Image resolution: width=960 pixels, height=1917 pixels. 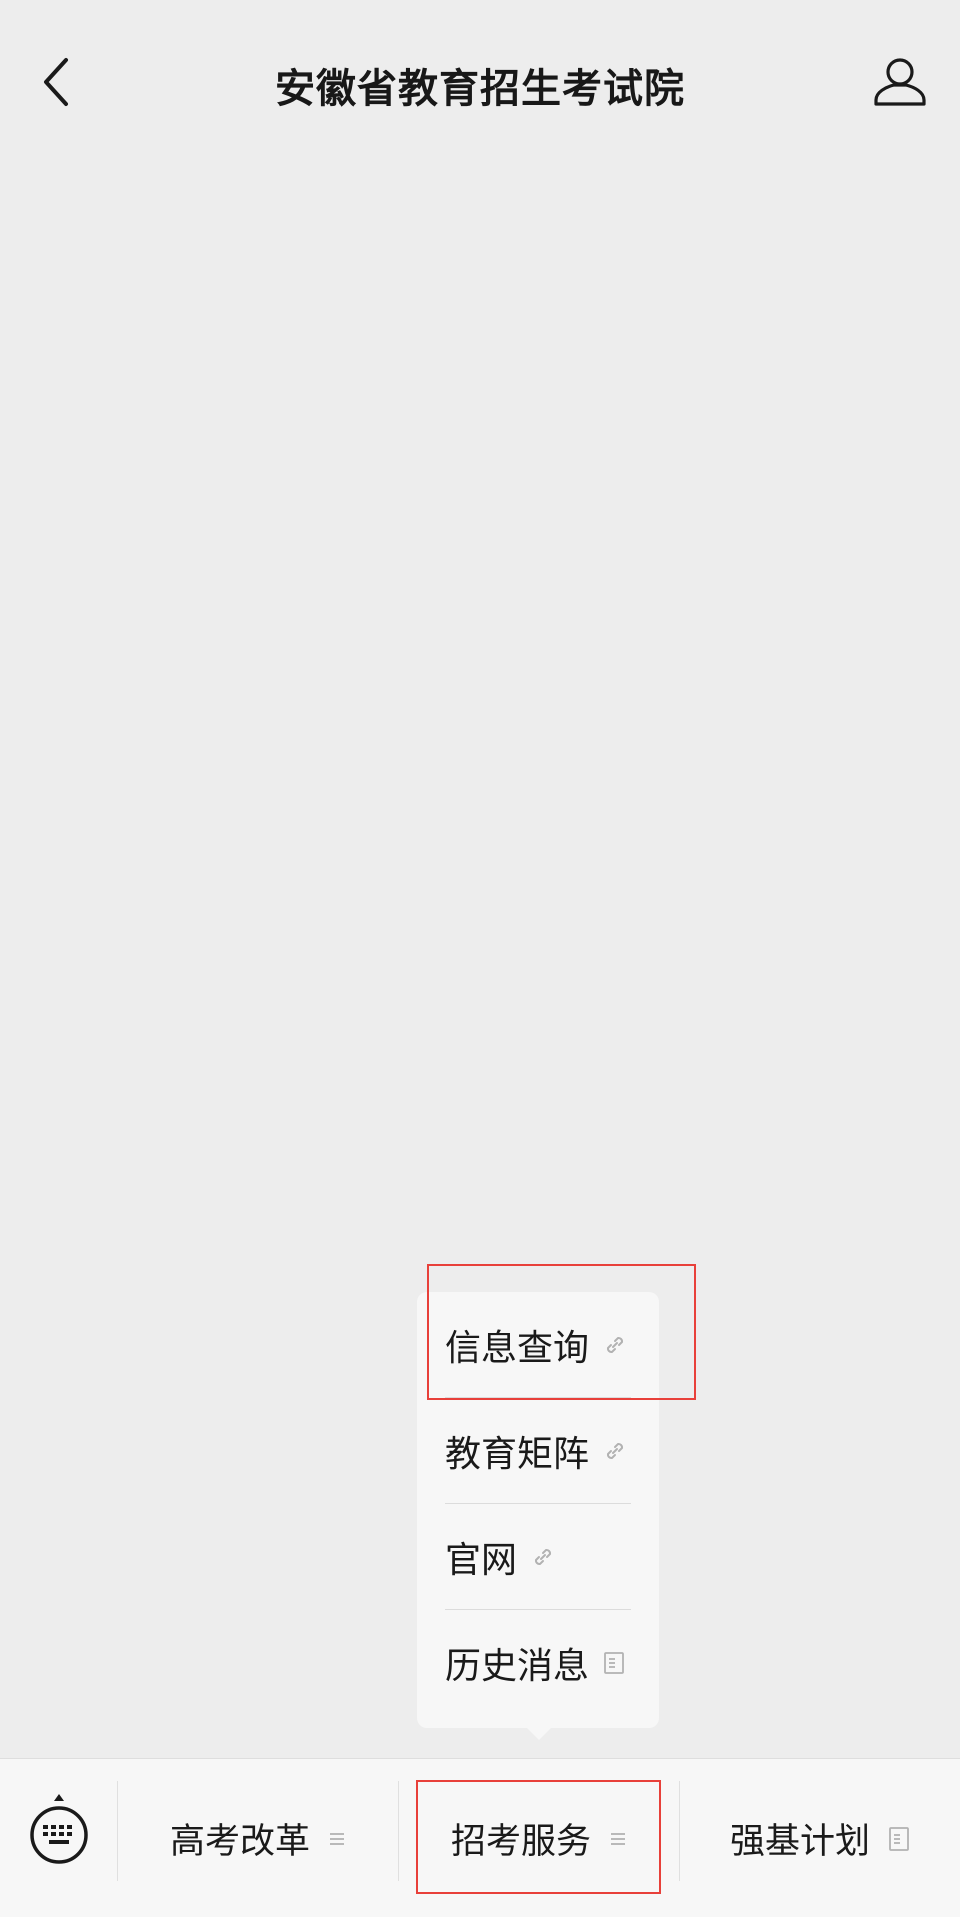 I want to click on submenu-pointer, so click(x=539, y=1733).